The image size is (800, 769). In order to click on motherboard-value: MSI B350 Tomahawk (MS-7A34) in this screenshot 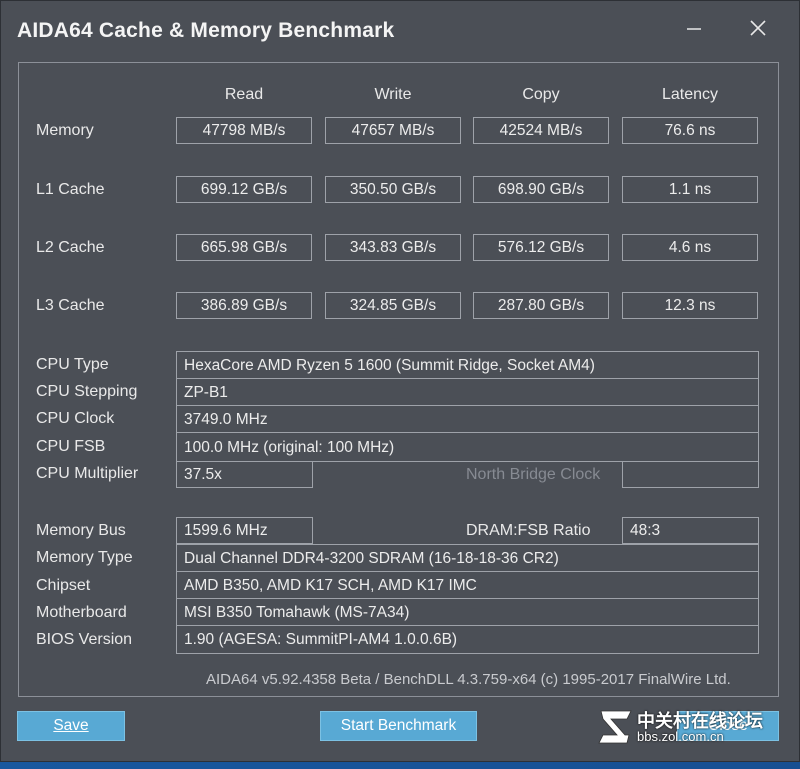, I will do `click(467, 612)`.